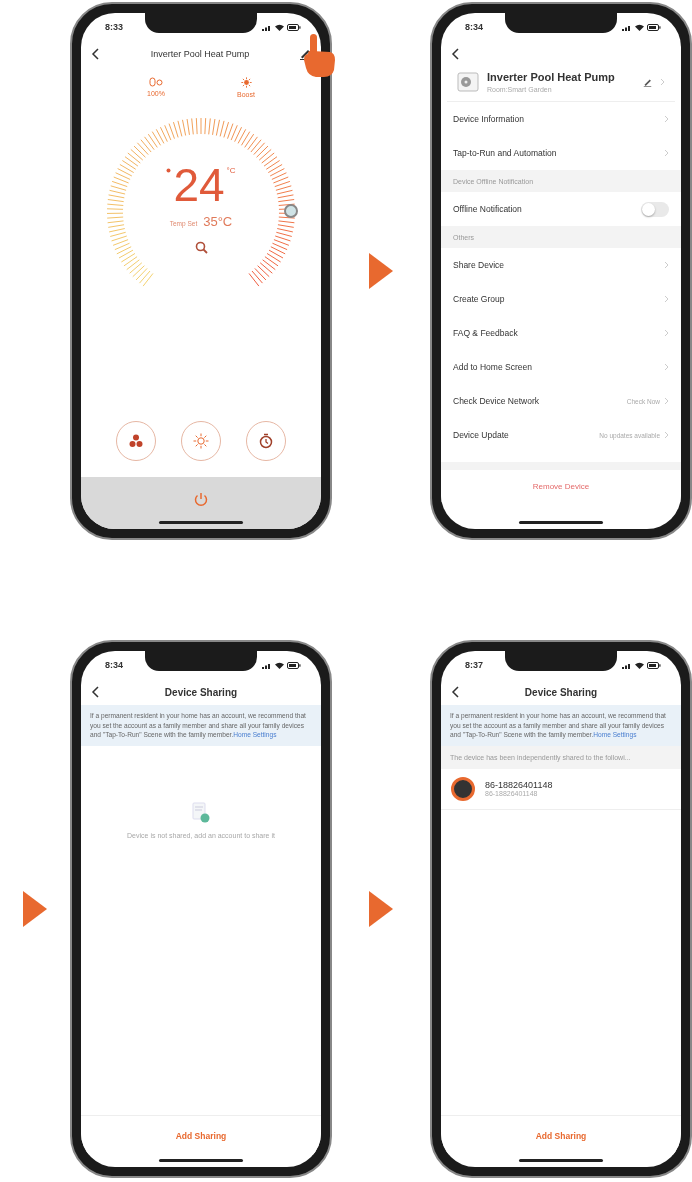 This screenshot has width=692, height=1182. Describe the element at coordinates (551, 77) in the screenshot. I see `device-name: Inverter Pool Heat Pump` at that location.